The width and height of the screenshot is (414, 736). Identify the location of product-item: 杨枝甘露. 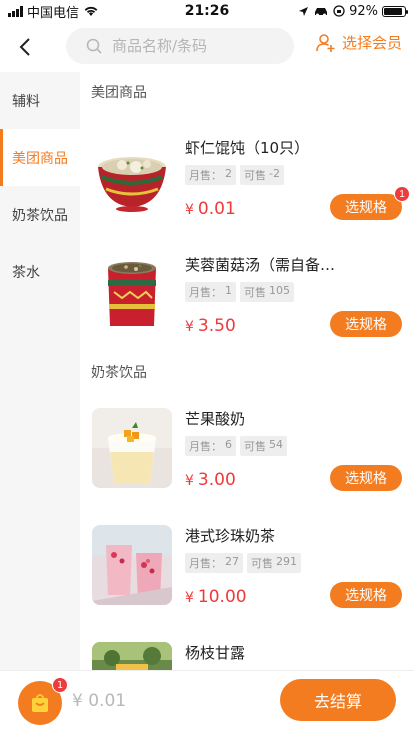
(247, 656).